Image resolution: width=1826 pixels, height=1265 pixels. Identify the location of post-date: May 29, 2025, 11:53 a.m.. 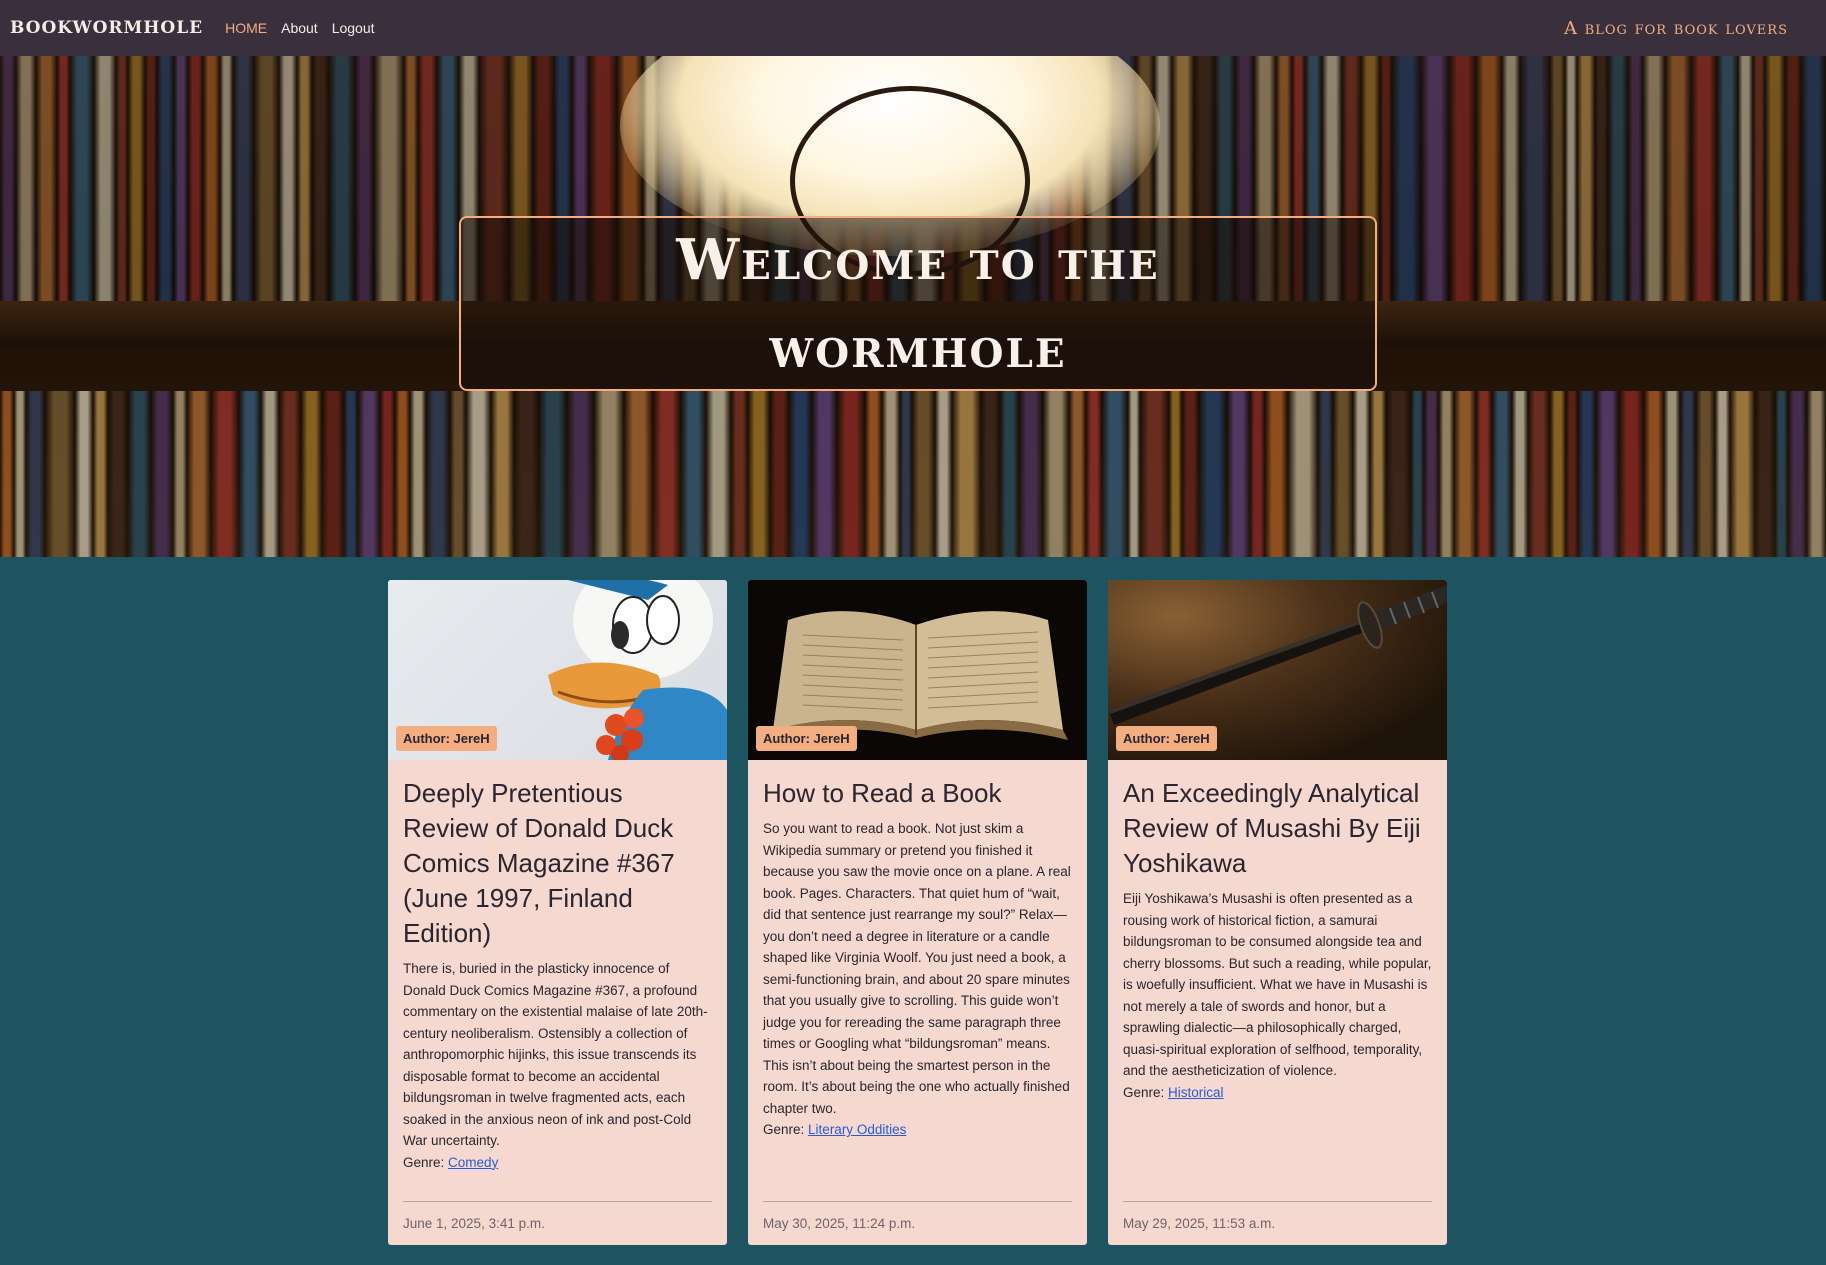
(1277, 1216).